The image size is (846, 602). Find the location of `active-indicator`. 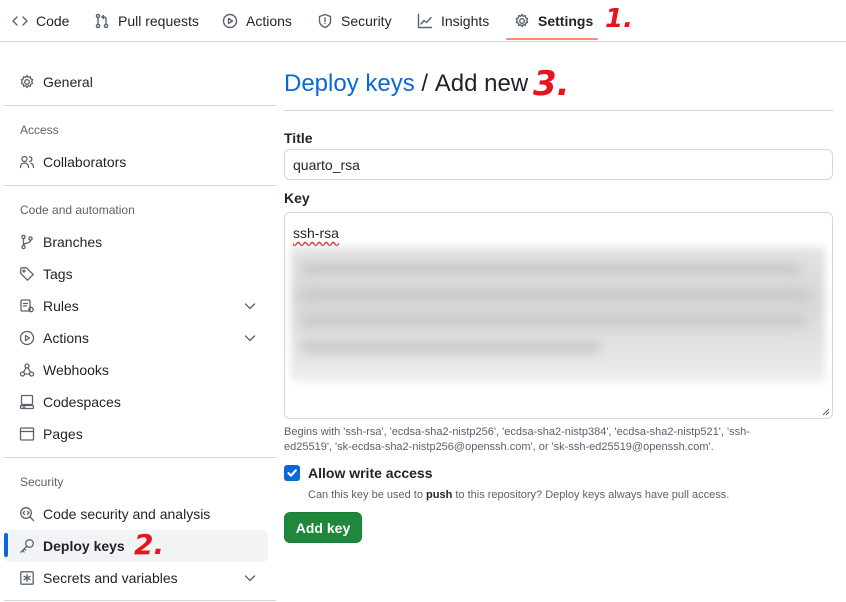

active-indicator is located at coordinates (6, 545).